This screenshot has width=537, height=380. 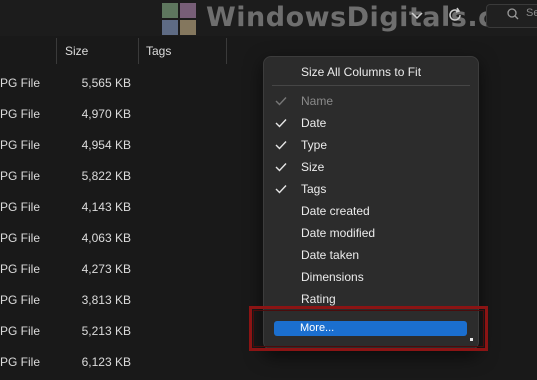 I want to click on cell-size: 4,143 KB, so click(x=106, y=207).